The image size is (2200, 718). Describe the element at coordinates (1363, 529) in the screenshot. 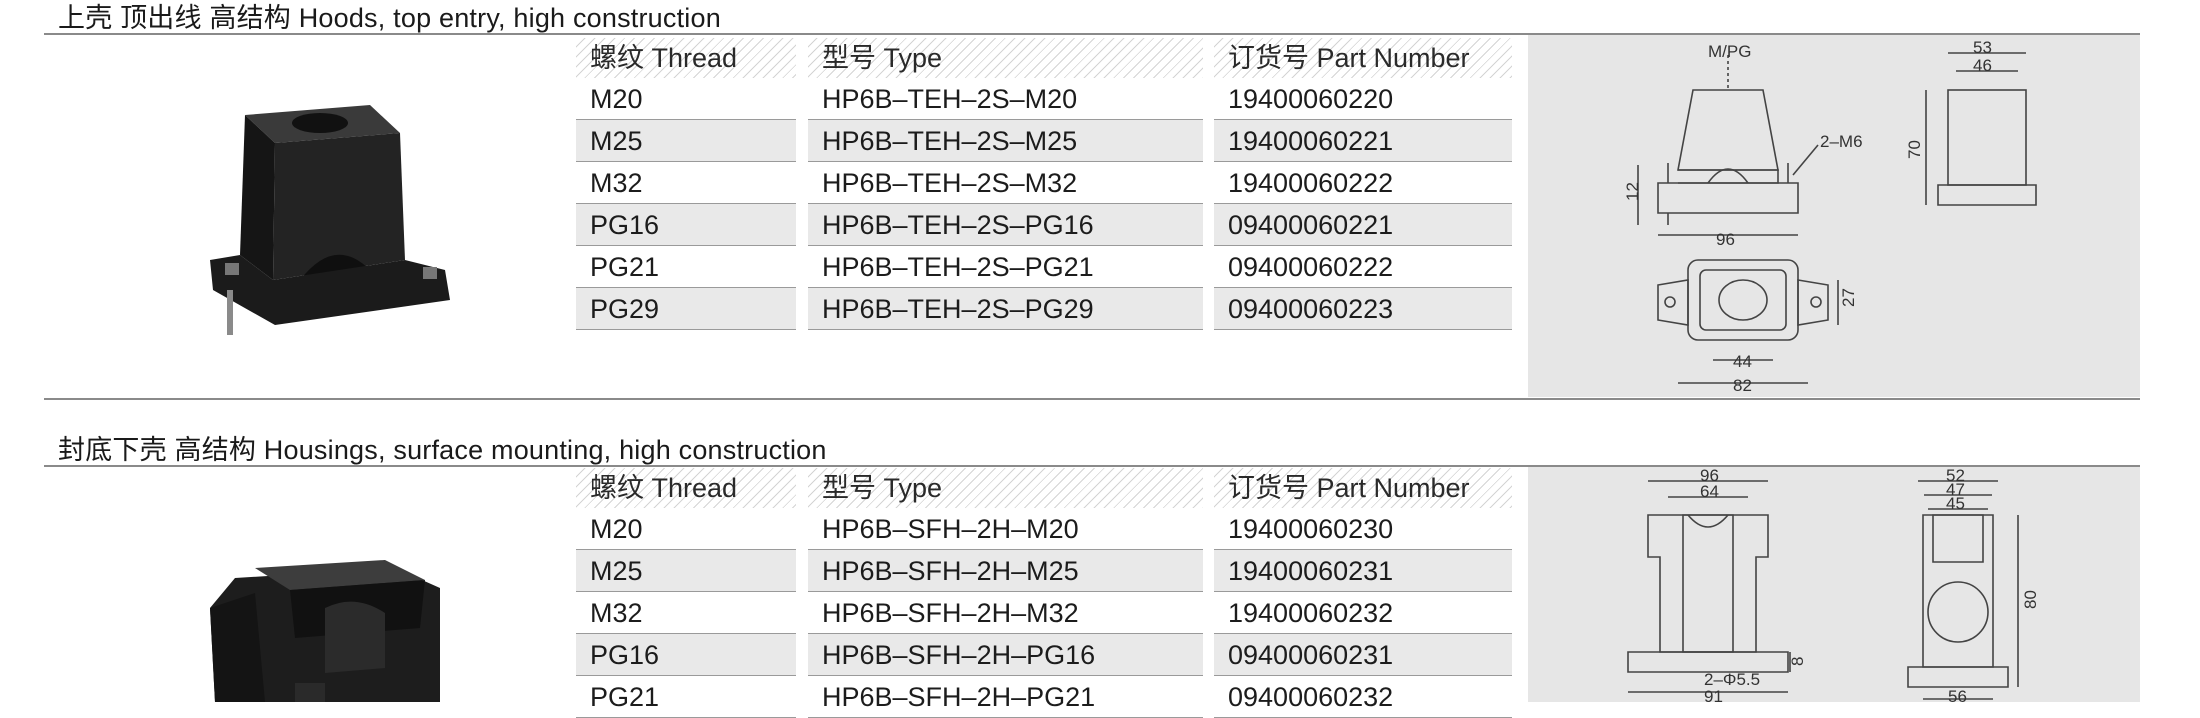

I see `table-cell: 19400060230` at that location.